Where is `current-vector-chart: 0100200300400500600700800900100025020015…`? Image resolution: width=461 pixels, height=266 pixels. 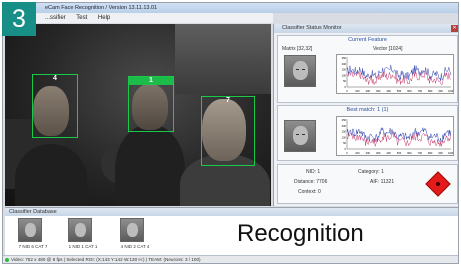
current-vector-chart: 0100200300400500600700800900100025020015… is located at coordinates (397, 74).